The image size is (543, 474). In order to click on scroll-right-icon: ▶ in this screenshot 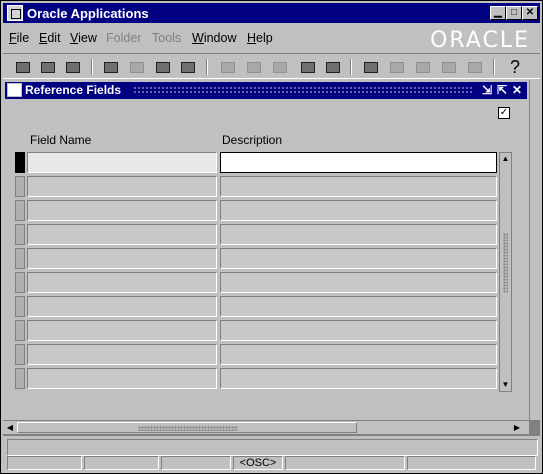, I will do `click(517, 428)`.